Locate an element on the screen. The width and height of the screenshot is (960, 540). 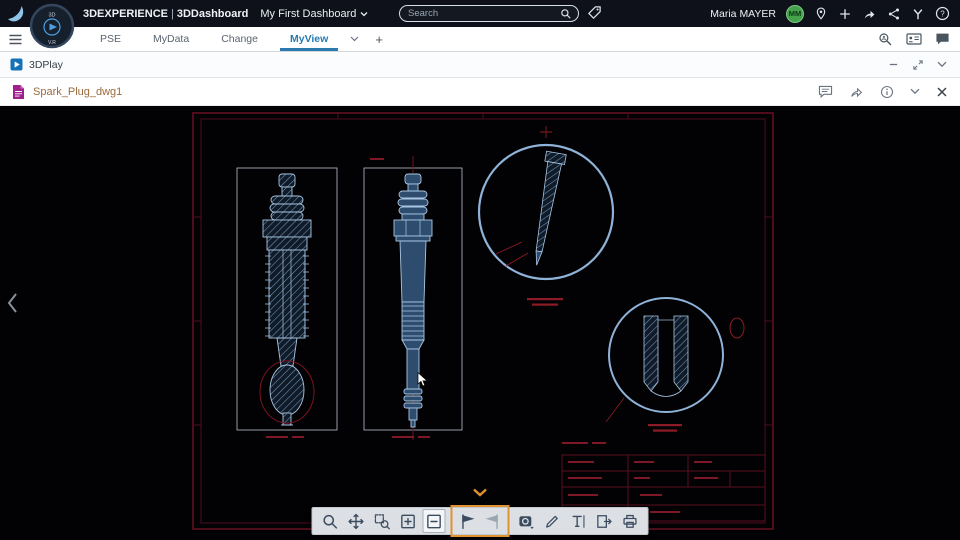
info-icon is located at coordinates (887, 92).